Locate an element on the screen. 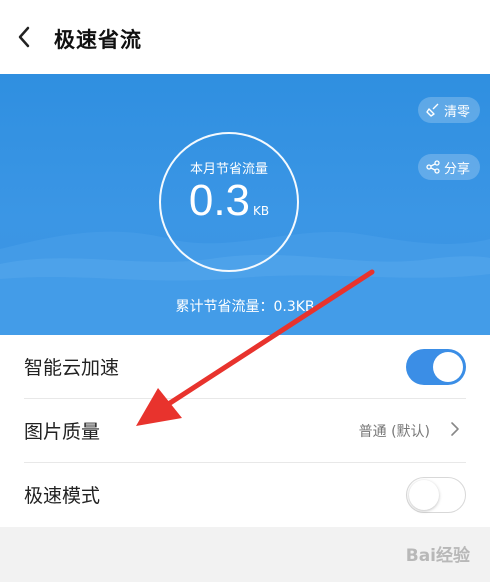 This screenshot has height=582, width=490. chevron-left-icon is located at coordinates (24, 37).